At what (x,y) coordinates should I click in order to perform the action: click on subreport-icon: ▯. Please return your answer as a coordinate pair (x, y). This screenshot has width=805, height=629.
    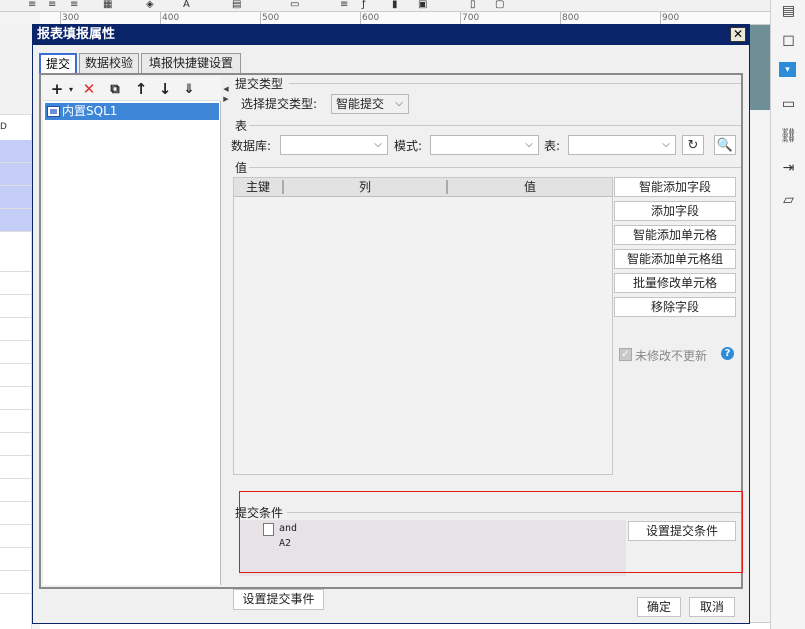
    Looking at the image, I should click on (473, 5).